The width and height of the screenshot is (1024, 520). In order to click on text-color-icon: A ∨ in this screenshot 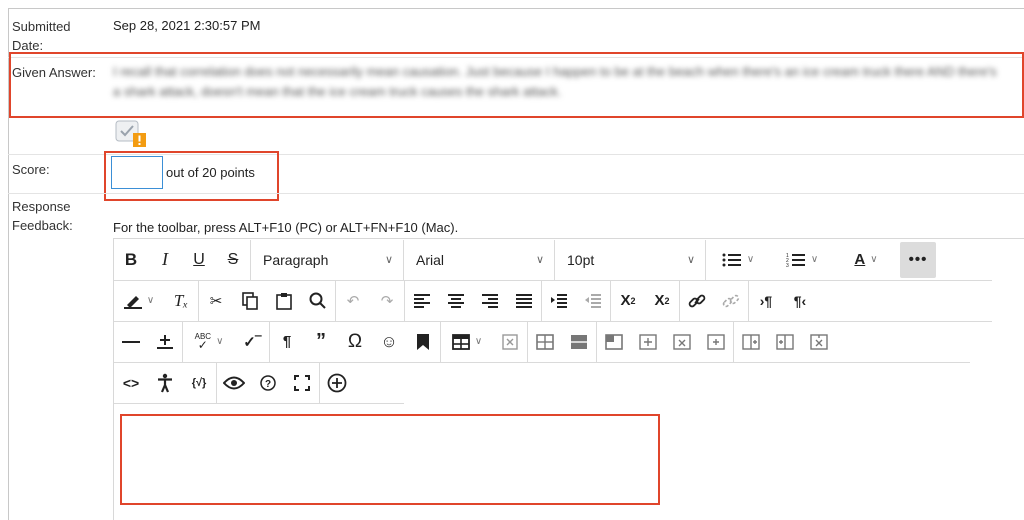, I will do `click(866, 260)`.